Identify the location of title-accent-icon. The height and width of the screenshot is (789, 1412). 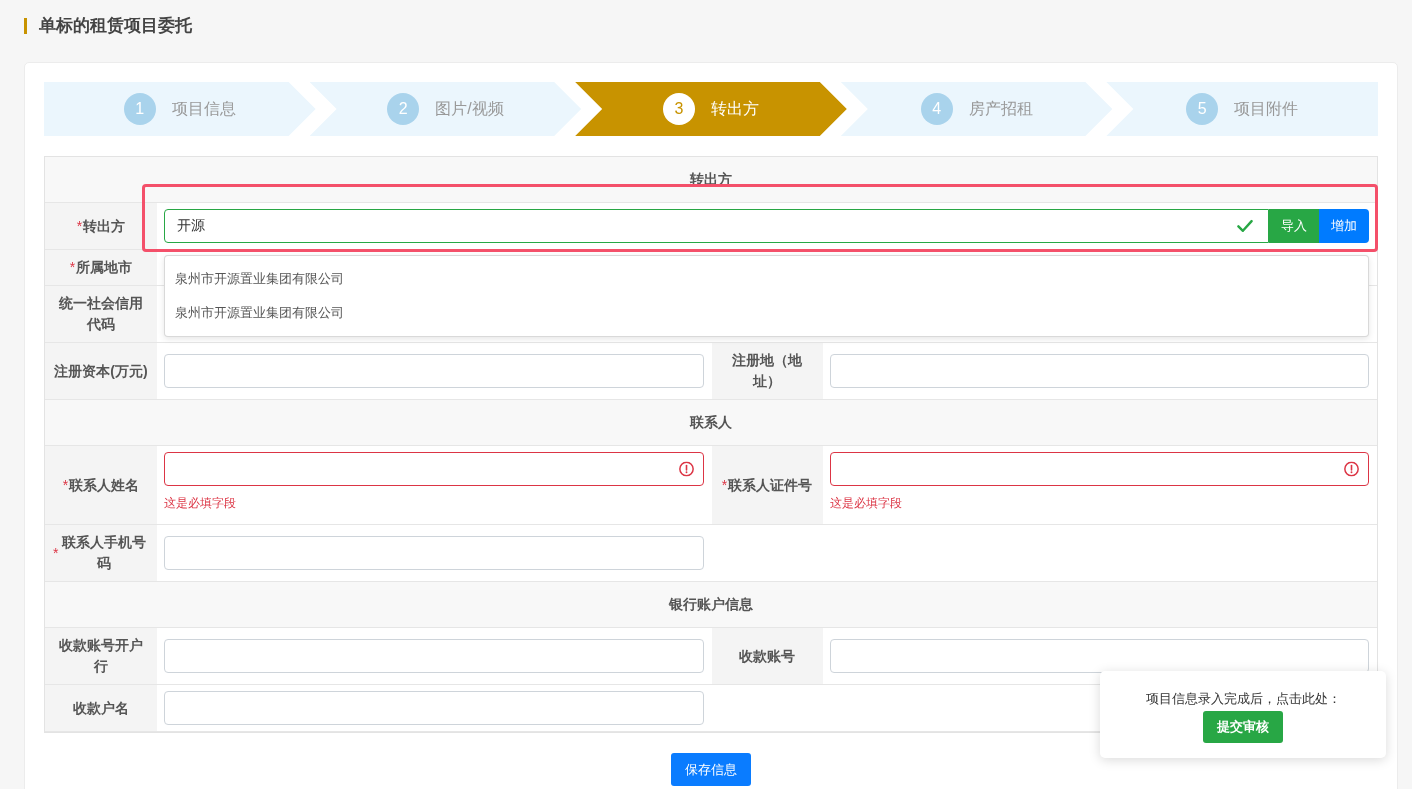
(25, 26).